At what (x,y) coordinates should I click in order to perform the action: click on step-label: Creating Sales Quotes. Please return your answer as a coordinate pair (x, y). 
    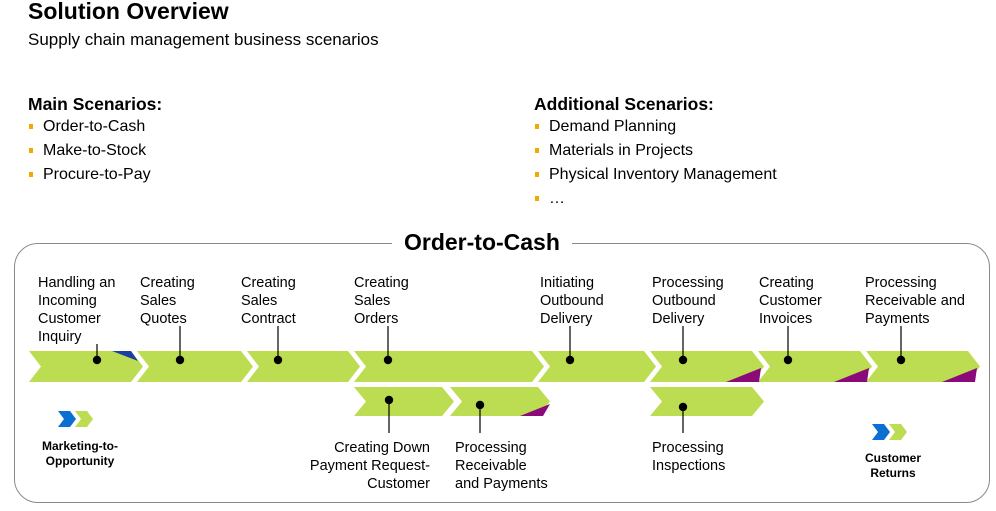
    Looking at the image, I should click on (167, 301).